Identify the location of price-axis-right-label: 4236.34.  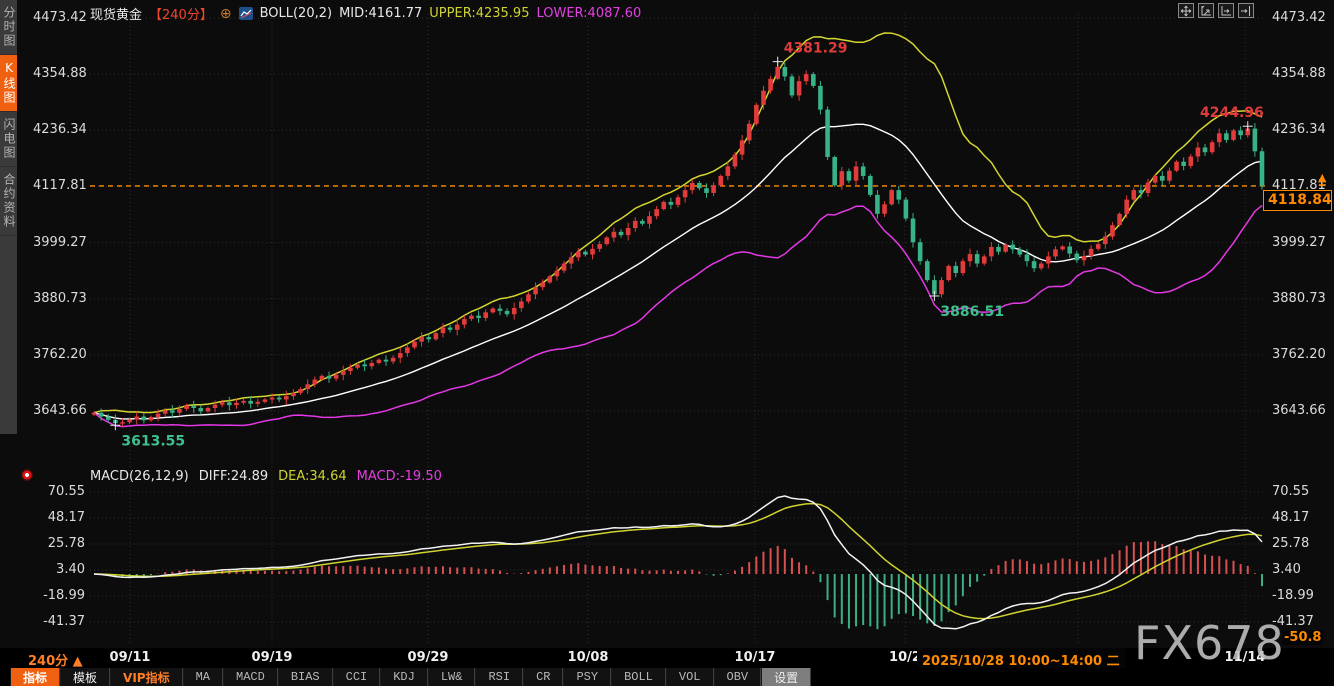
(1299, 130).